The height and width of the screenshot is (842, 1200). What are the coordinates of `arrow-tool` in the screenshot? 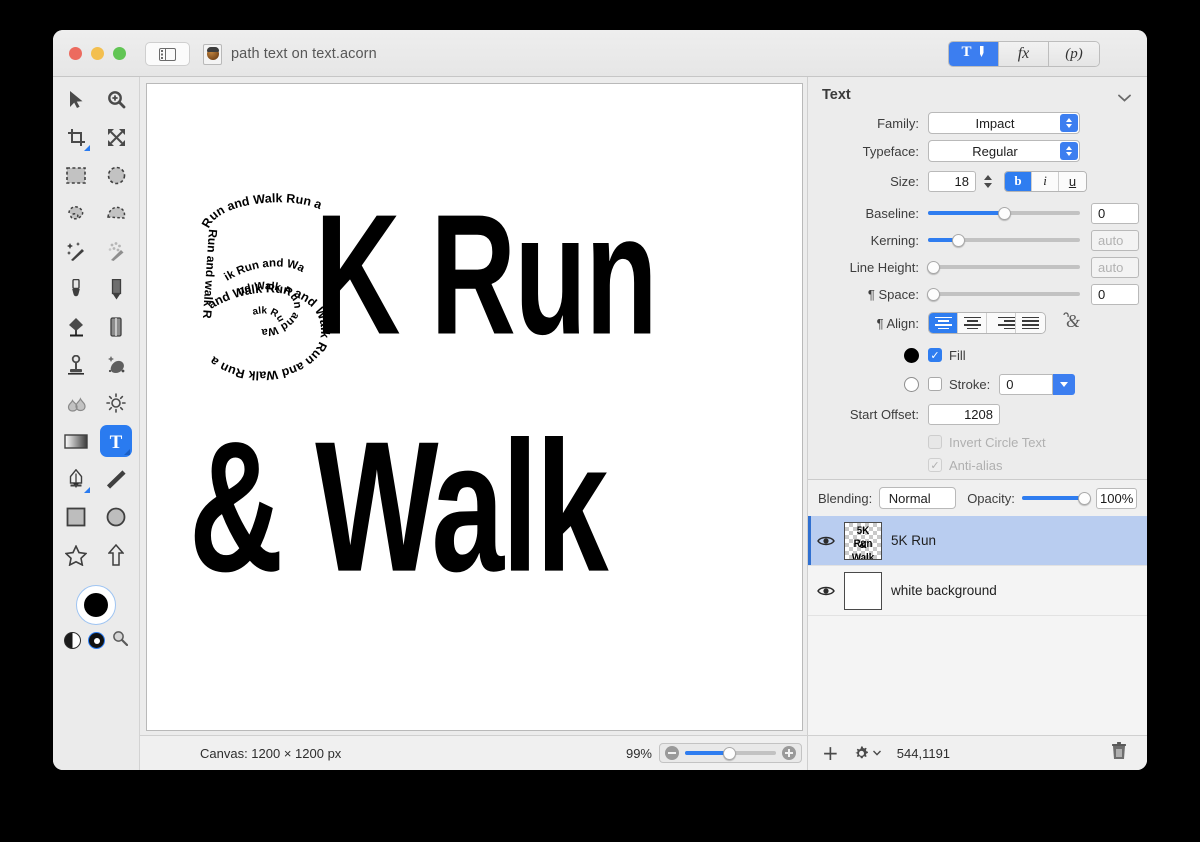 It's located at (116, 555).